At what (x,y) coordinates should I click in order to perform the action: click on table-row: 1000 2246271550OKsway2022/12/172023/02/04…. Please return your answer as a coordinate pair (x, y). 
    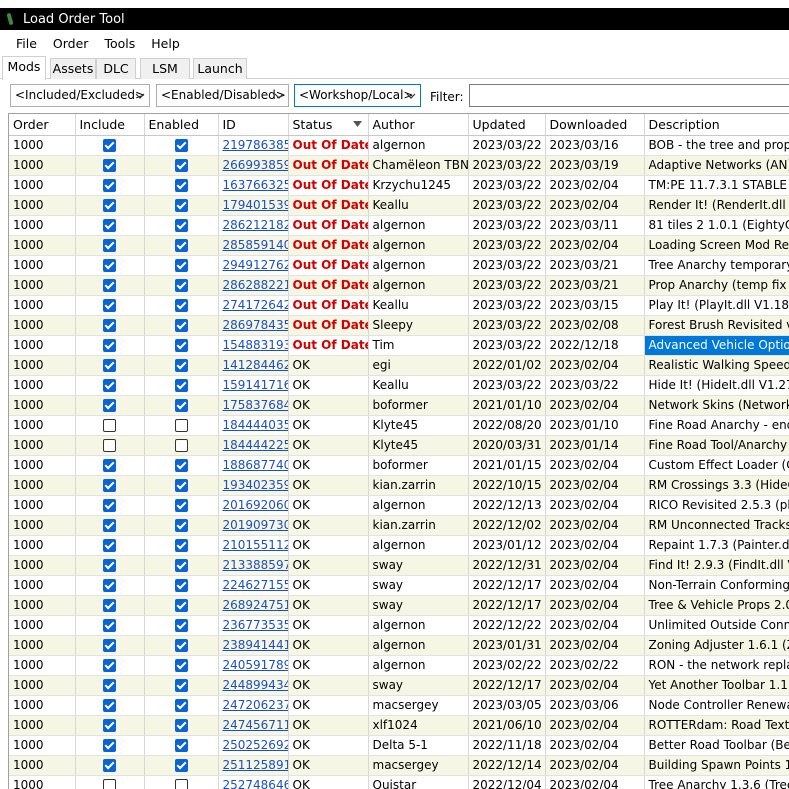
    Looking at the image, I should click on (399, 585).